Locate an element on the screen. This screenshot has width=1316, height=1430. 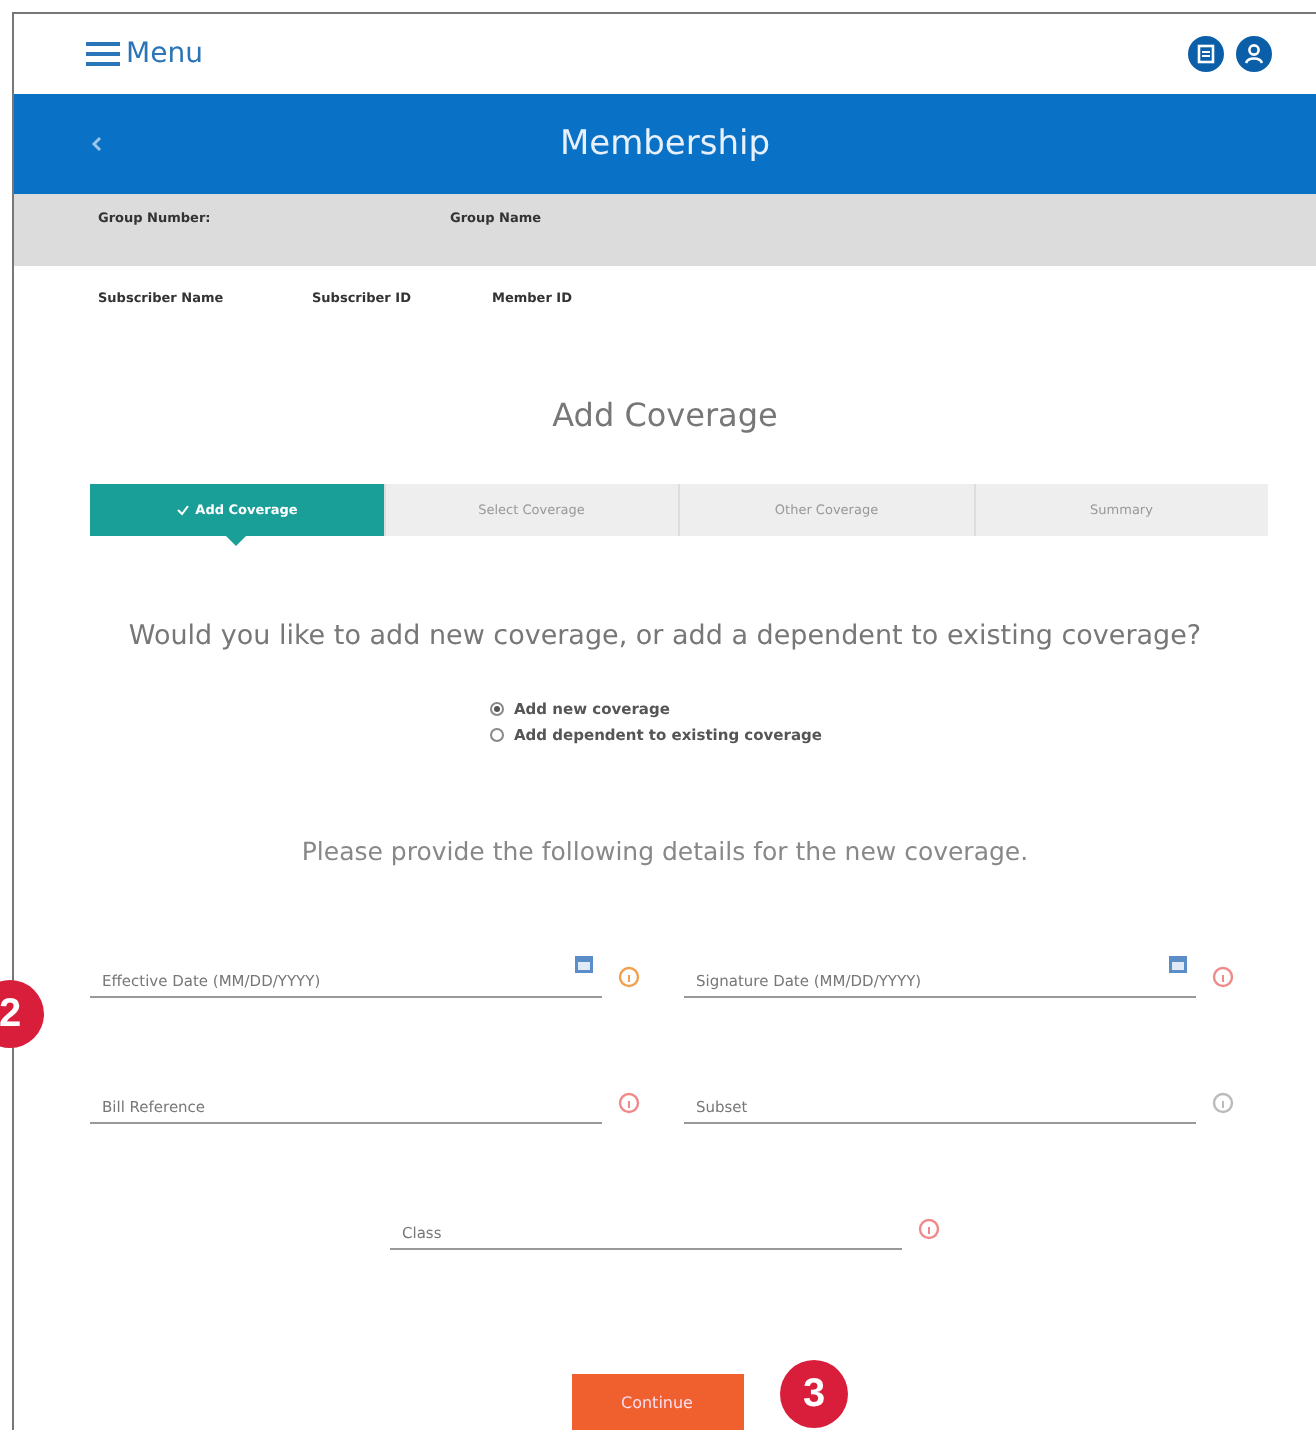
callout-badge: 2 is located at coordinates (22, 1014).